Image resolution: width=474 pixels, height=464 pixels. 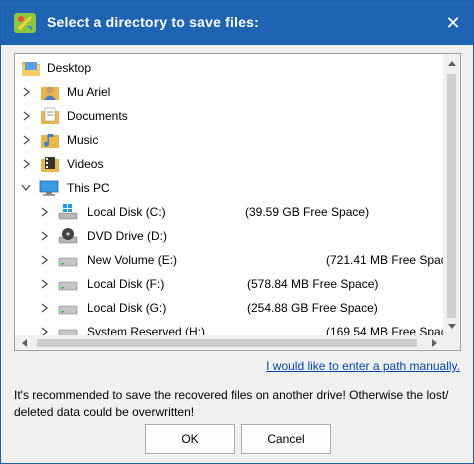 What do you see at coordinates (26, 188) in the screenshot?
I see `chevron-down-icon` at bounding box center [26, 188].